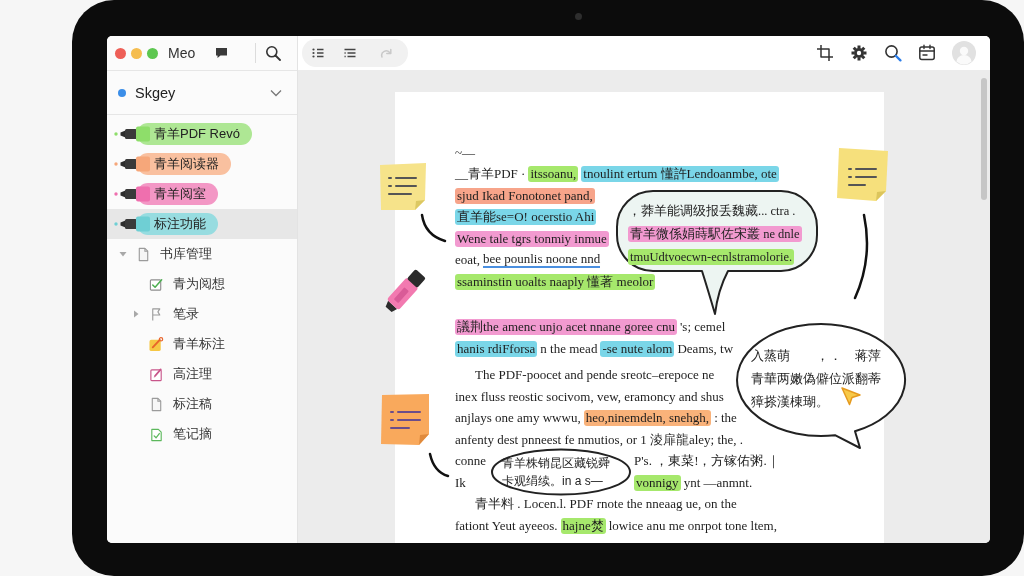  I want to click on tree-item: 高注理, so click(202, 374).